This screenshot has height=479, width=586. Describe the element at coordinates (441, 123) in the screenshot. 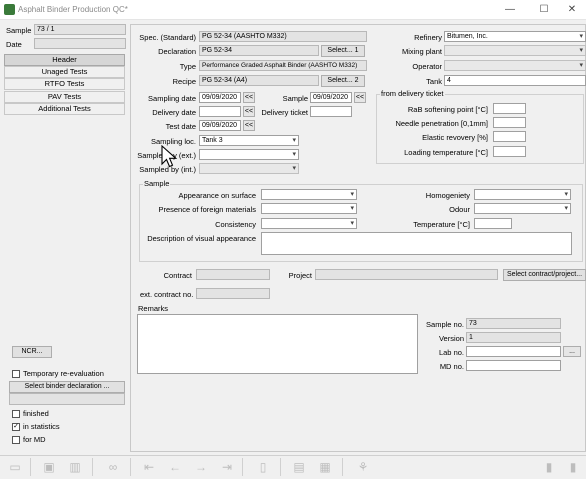

I see `needle-penetration-label: Needle penetration [0,1mm]` at that location.